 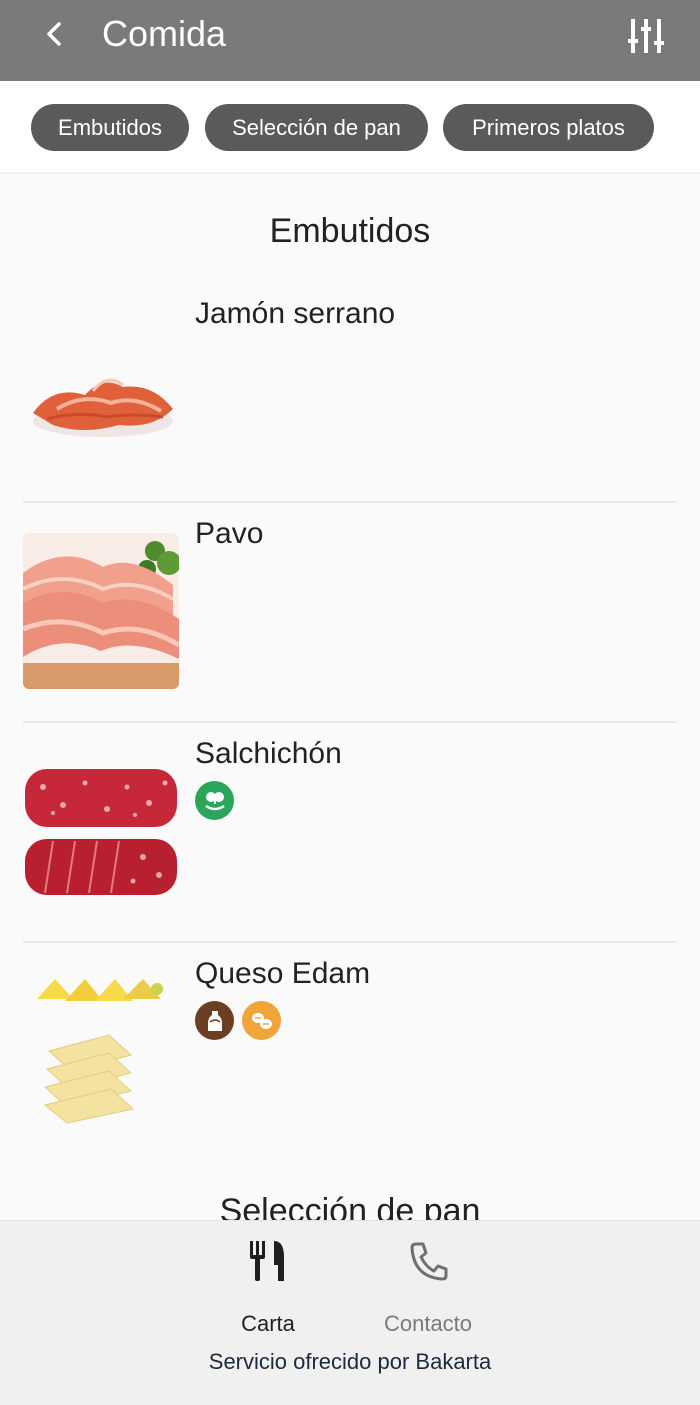 I want to click on chip-embutidos: Embutidos, so click(x=110, y=127).